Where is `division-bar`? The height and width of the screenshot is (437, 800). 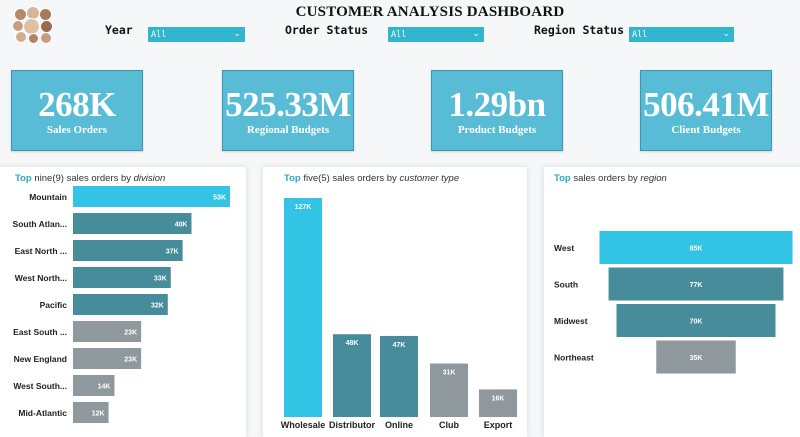 division-bar is located at coordinates (151, 196).